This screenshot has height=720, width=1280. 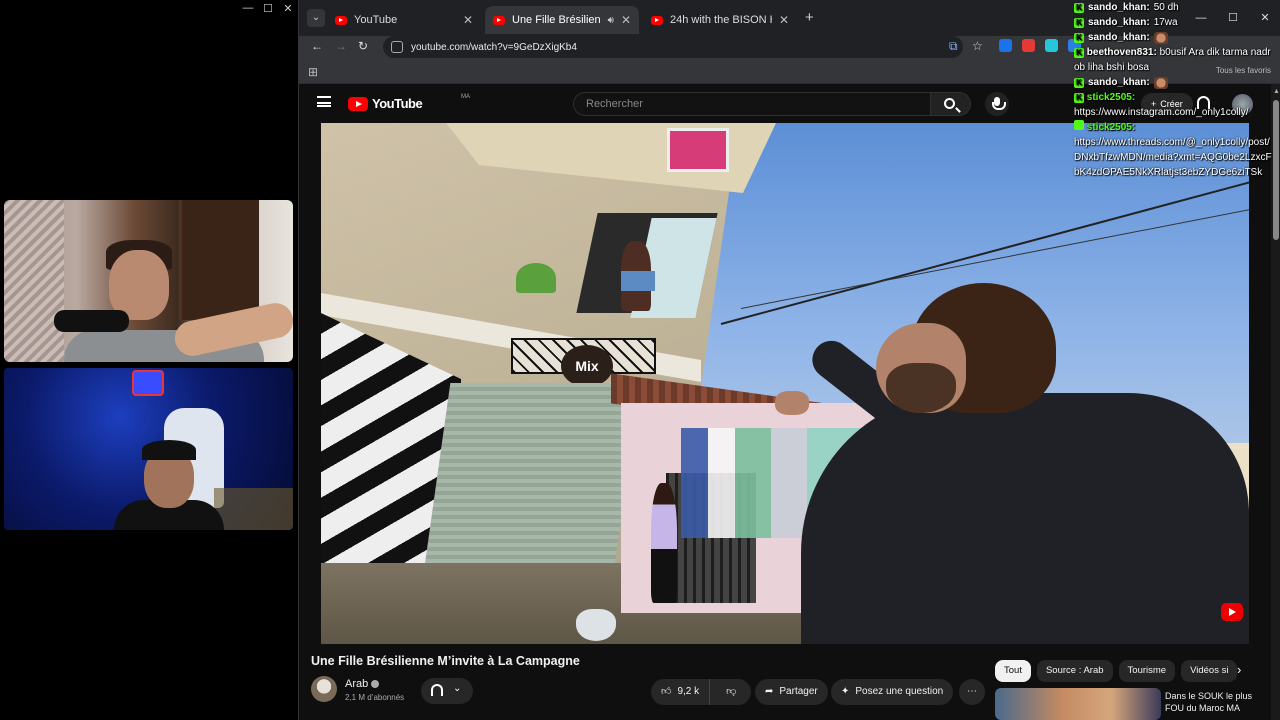 What do you see at coordinates (313, 72) in the screenshot?
I see `apps-grid-icon: ⊞` at bounding box center [313, 72].